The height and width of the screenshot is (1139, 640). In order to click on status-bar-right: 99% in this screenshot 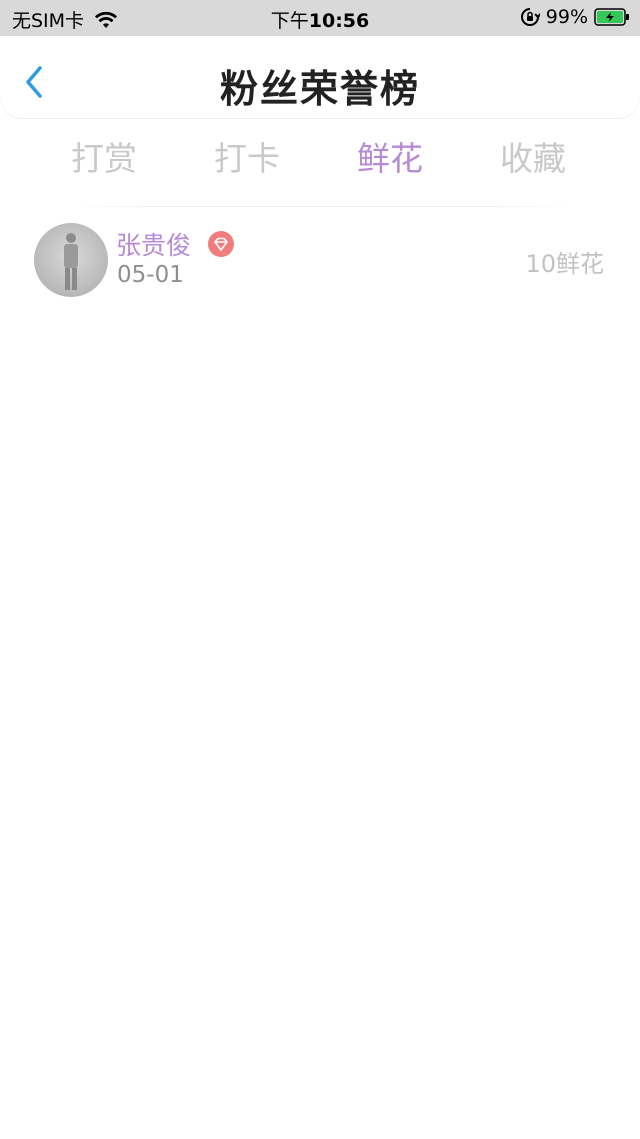, I will do `click(575, 17)`.